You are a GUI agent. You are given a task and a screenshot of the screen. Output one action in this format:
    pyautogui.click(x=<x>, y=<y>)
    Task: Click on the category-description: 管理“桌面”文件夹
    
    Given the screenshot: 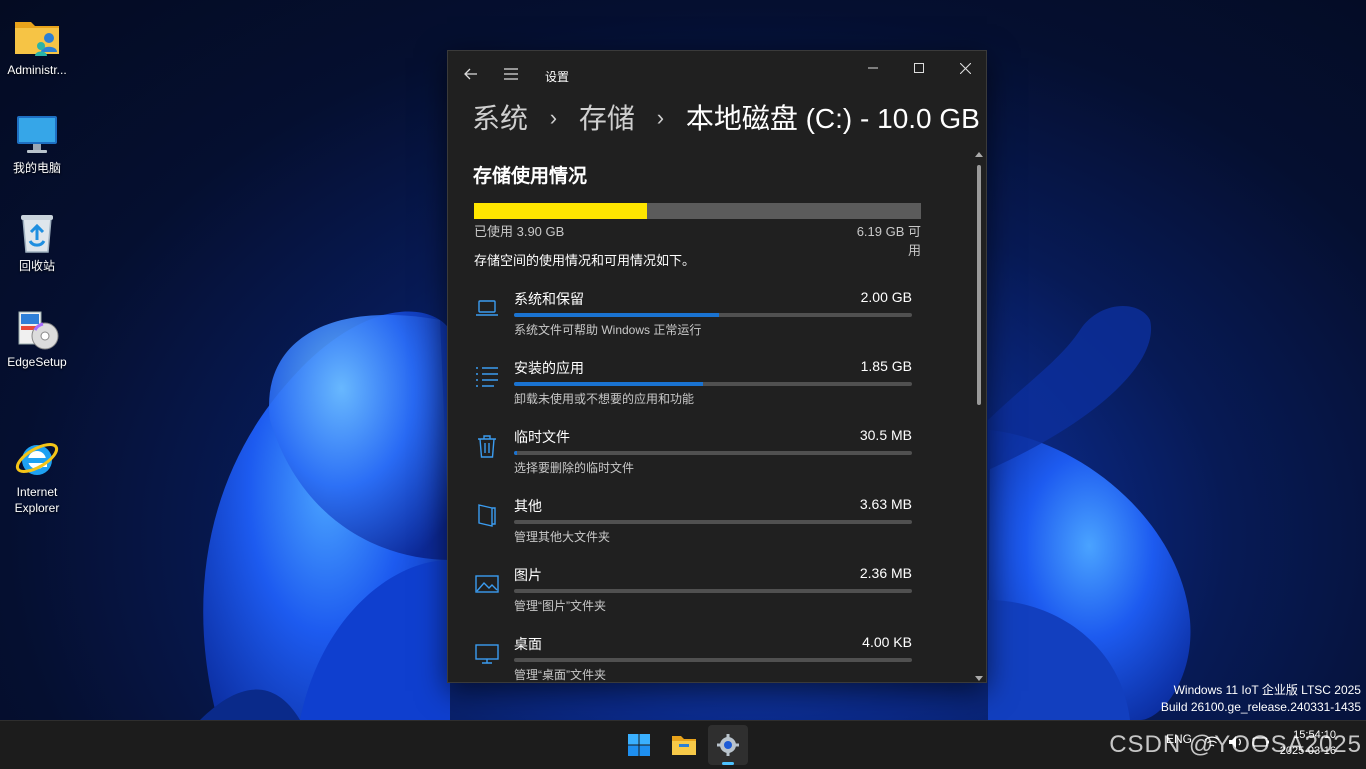 What is the action you would take?
    pyautogui.click(x=560, y=675)
    